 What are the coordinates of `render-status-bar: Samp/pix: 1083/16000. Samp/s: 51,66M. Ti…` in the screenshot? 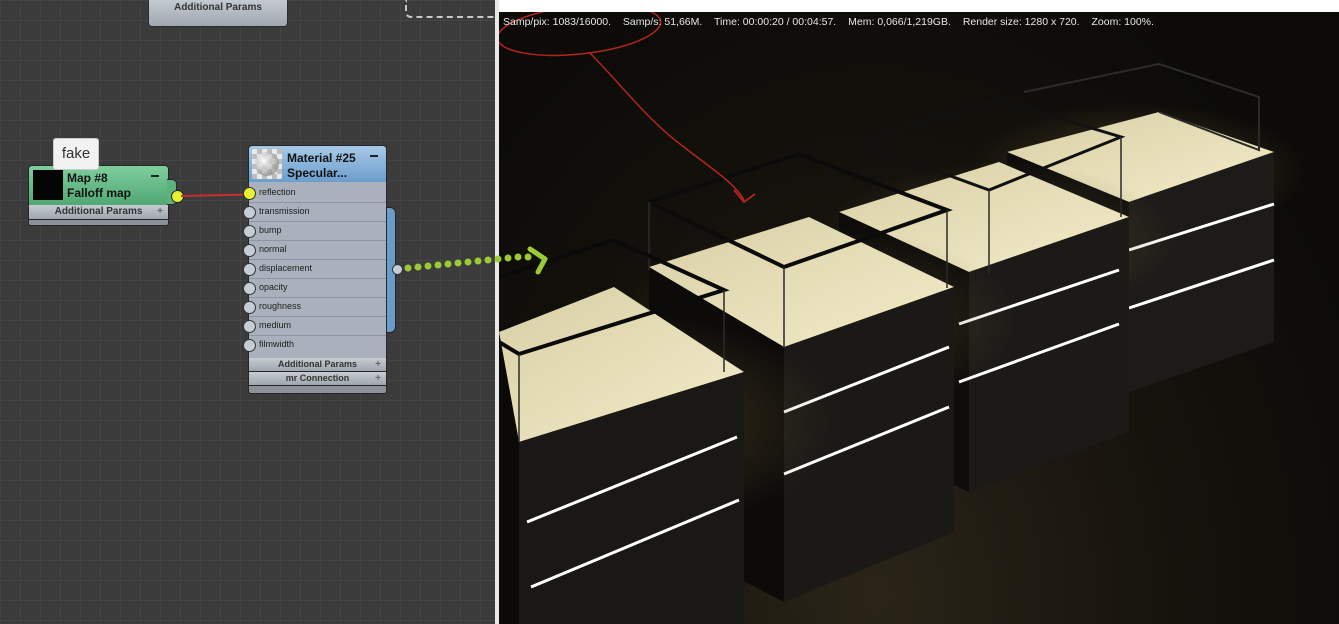 It's located at (833, 22).